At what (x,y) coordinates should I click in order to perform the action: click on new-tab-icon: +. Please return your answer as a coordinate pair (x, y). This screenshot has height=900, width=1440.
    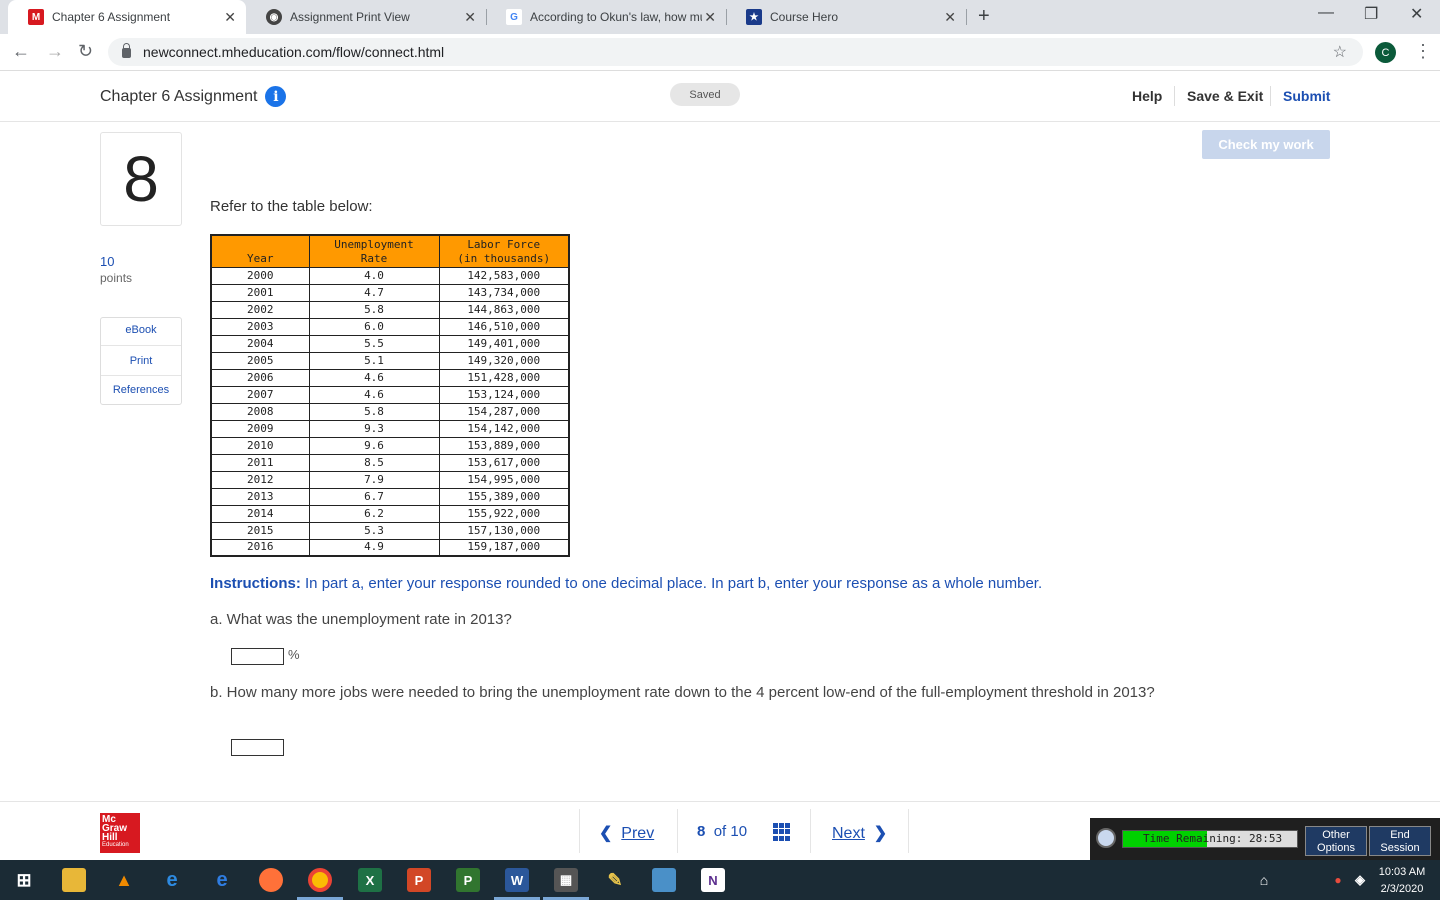
    Looking at the image, I should click on (984, 16).